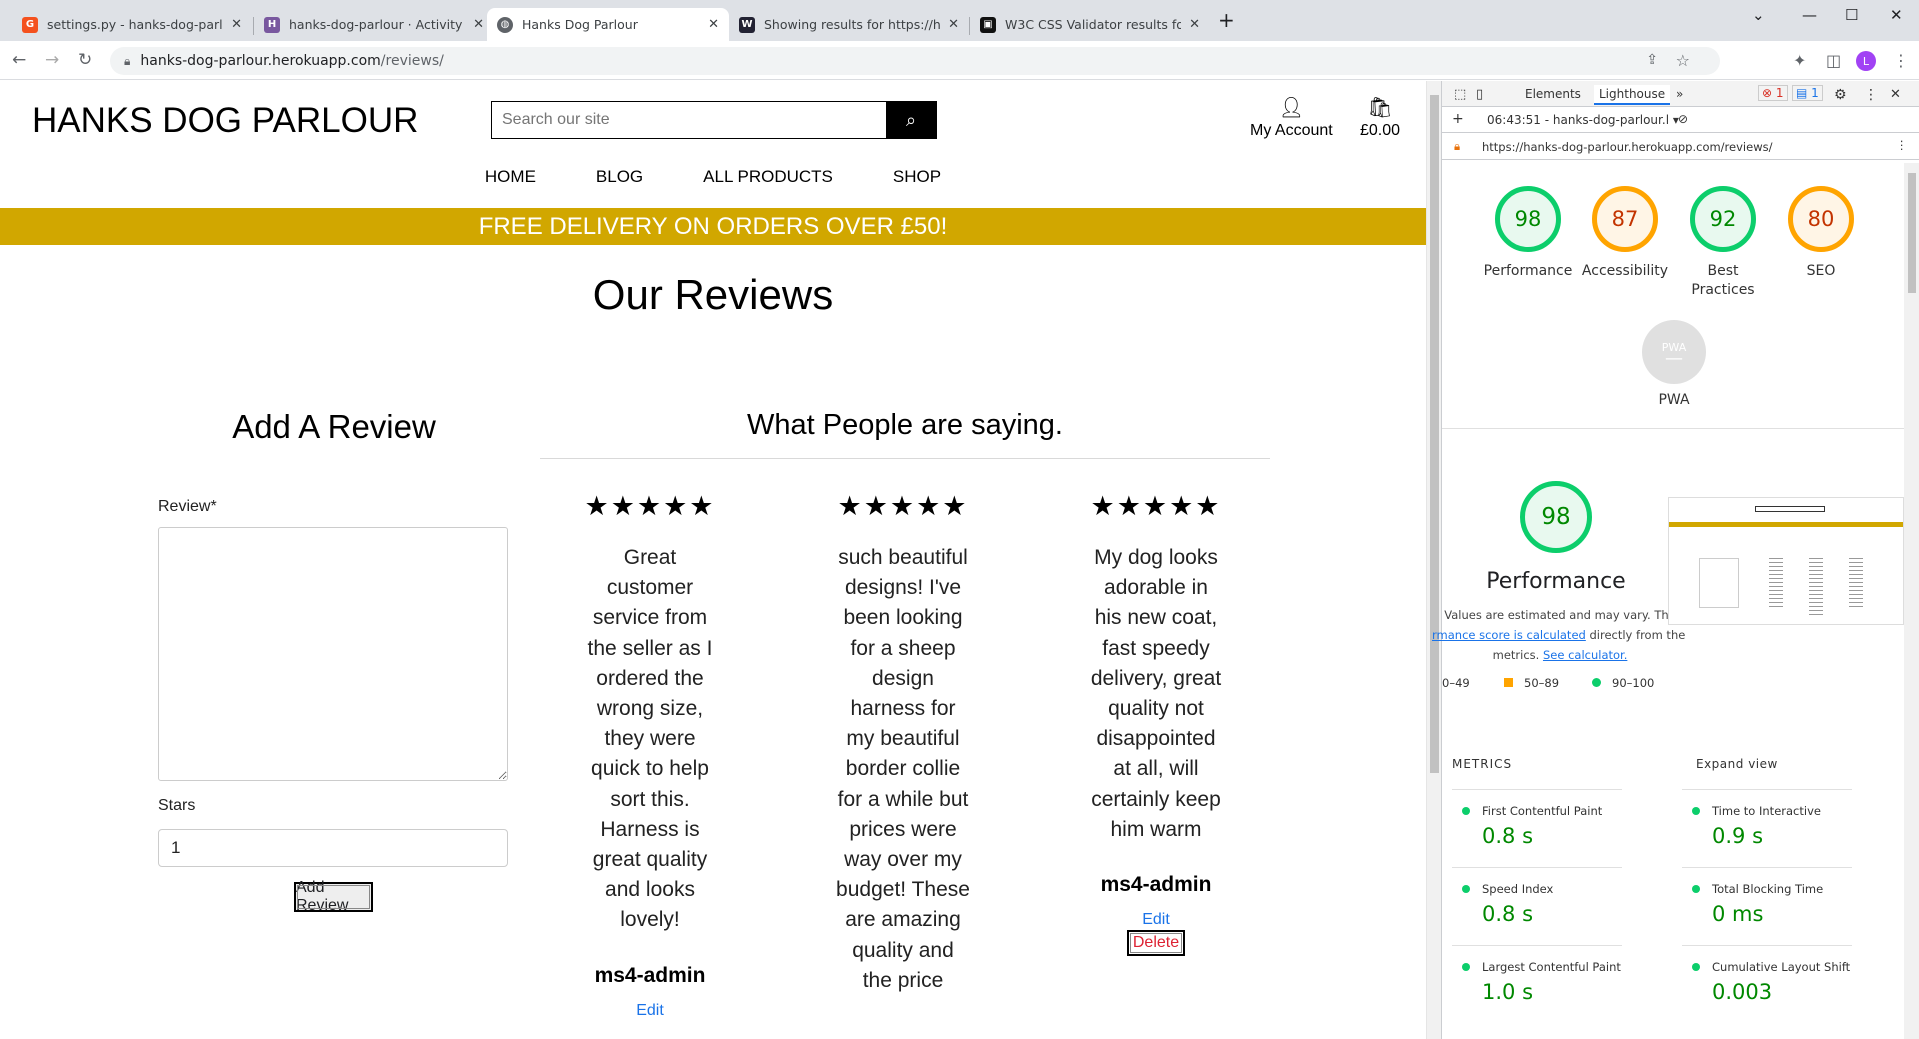 Image resolution: width=1919 pixels, height=1039 pixels. I want to click on profile-avatar: L, so click(1866, 61).